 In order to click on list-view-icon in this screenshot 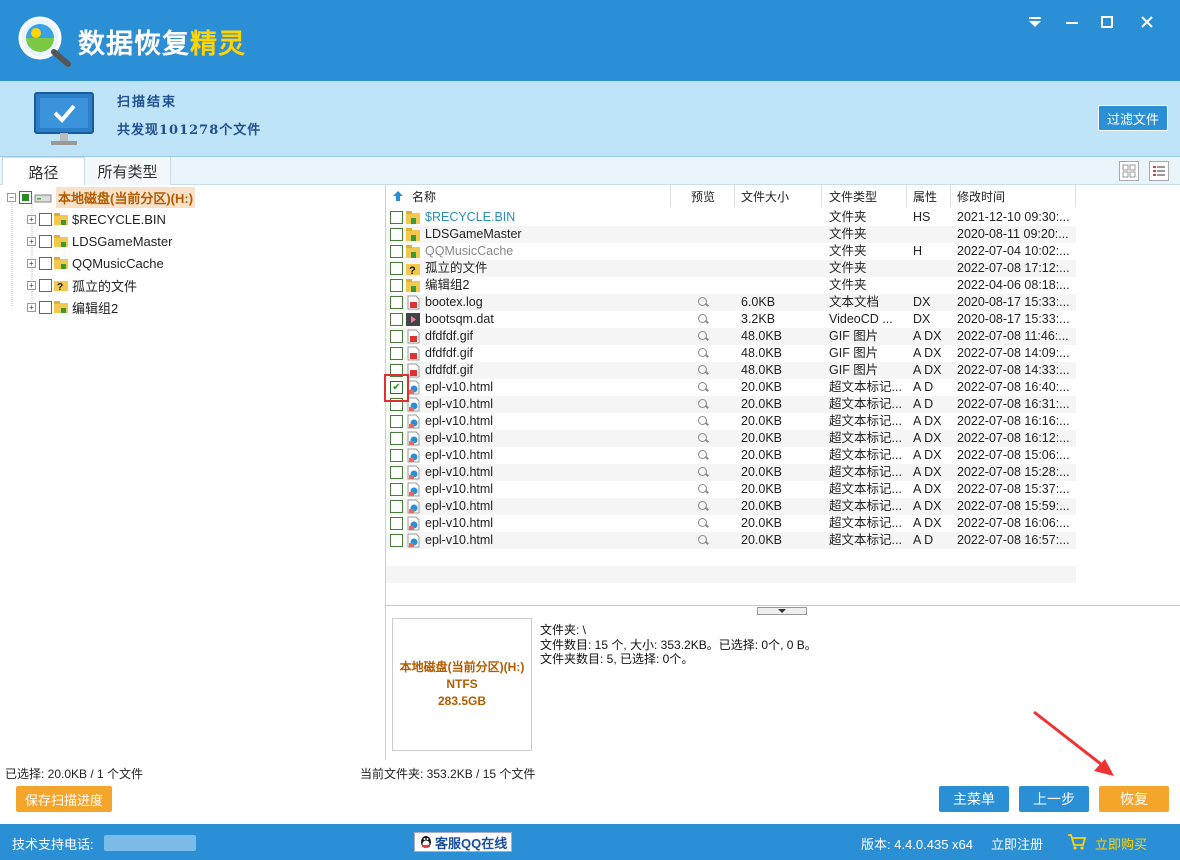, I will do `click(1159, 171)`.